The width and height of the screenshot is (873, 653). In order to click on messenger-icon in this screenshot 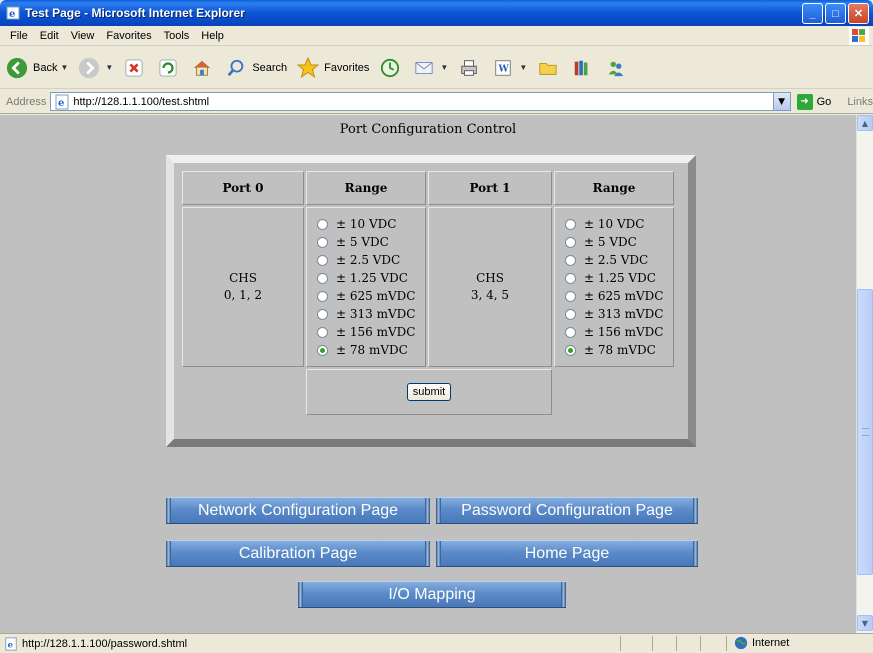, I will do `click(616, 68)`.